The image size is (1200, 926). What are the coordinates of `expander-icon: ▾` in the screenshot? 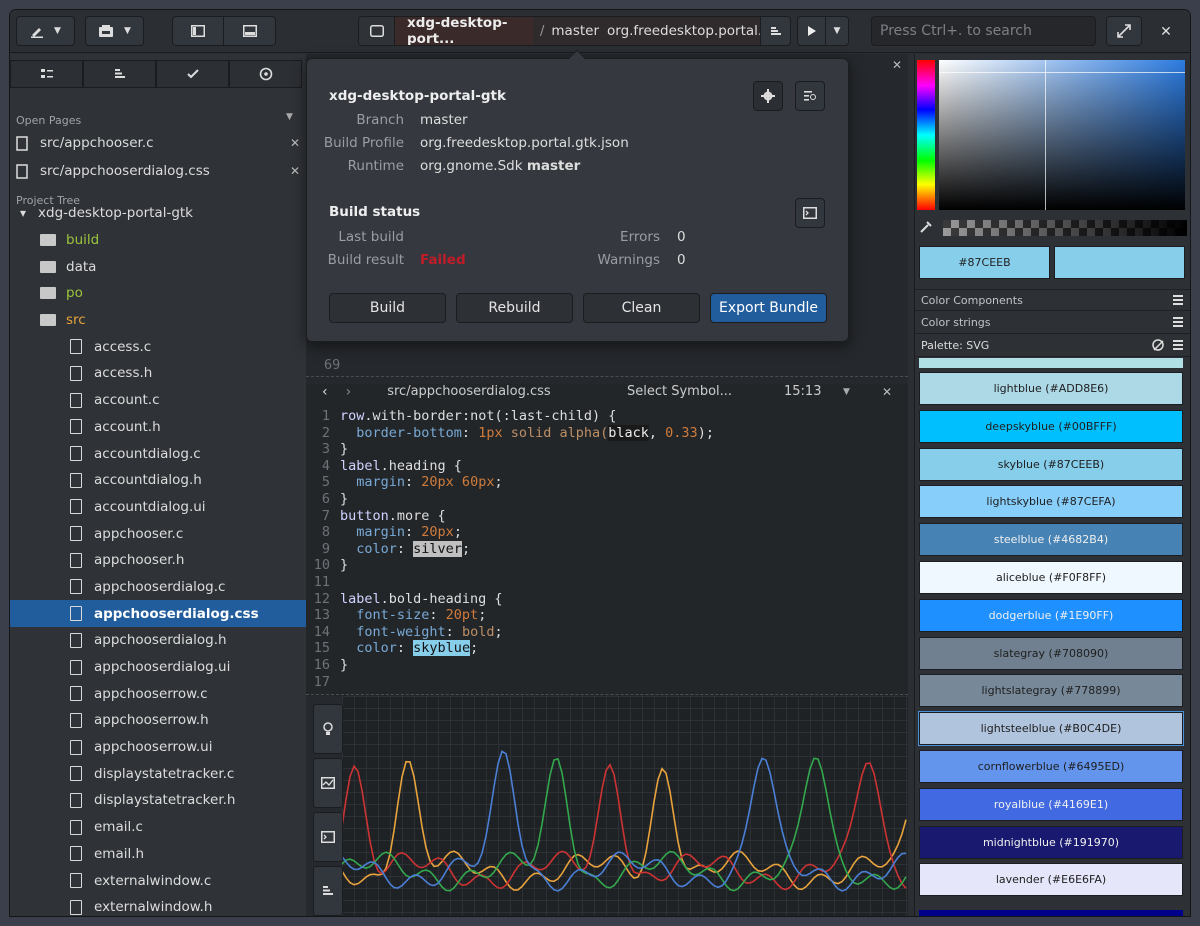 It's located at (23, 213).